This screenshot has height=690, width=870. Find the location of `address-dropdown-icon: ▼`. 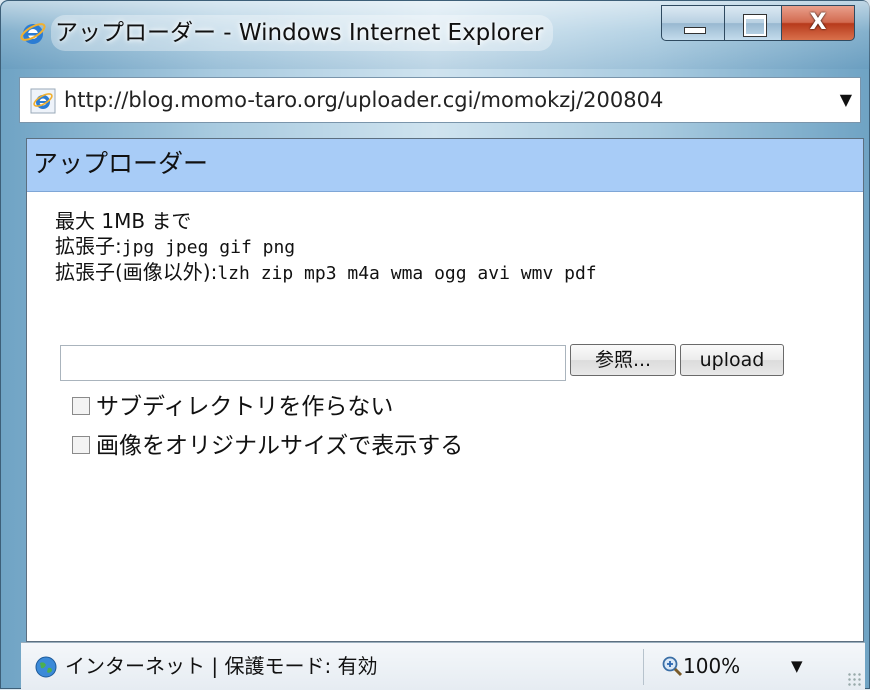

address-dropdown-icon: ▼ is located at coordinates (846, 100).